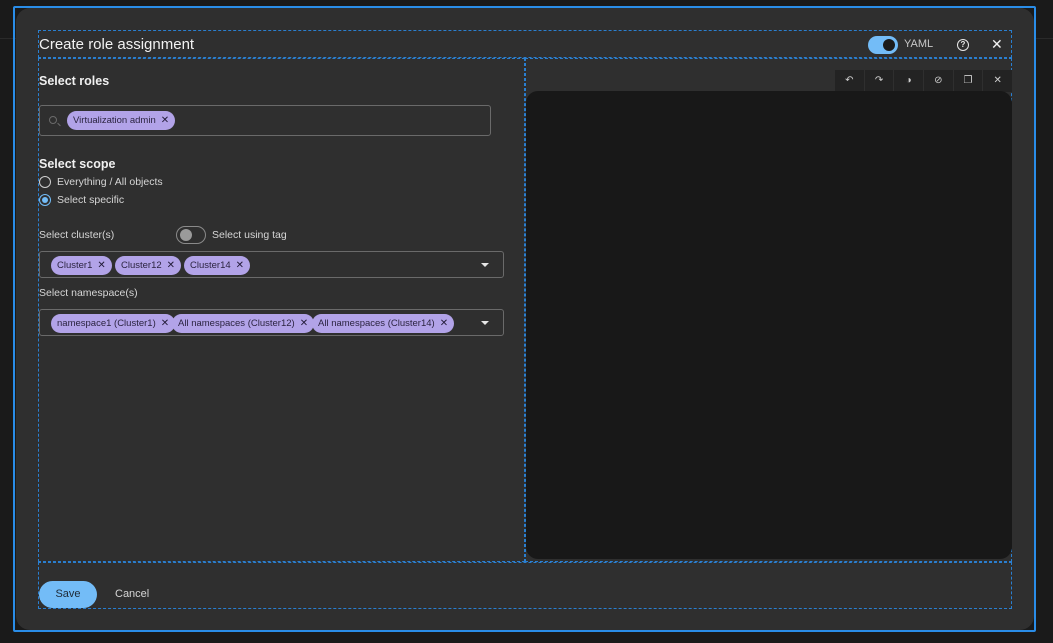 The image size is (1053, 643). Describe the element at coordinates (997, 44) in the screenshot. I see `close-icon: ✕` at that location.